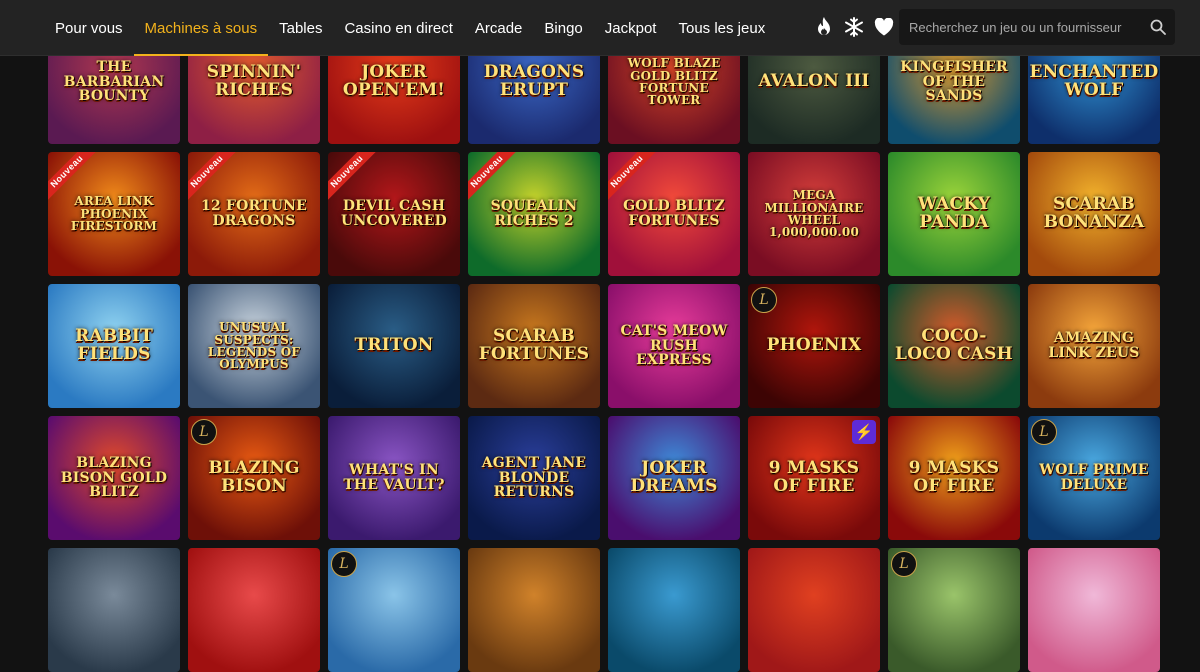 This screenshot has width=1200, height=672. I want to click on game-tile: Agent Jane Blonde Returns, so click(534, 478).